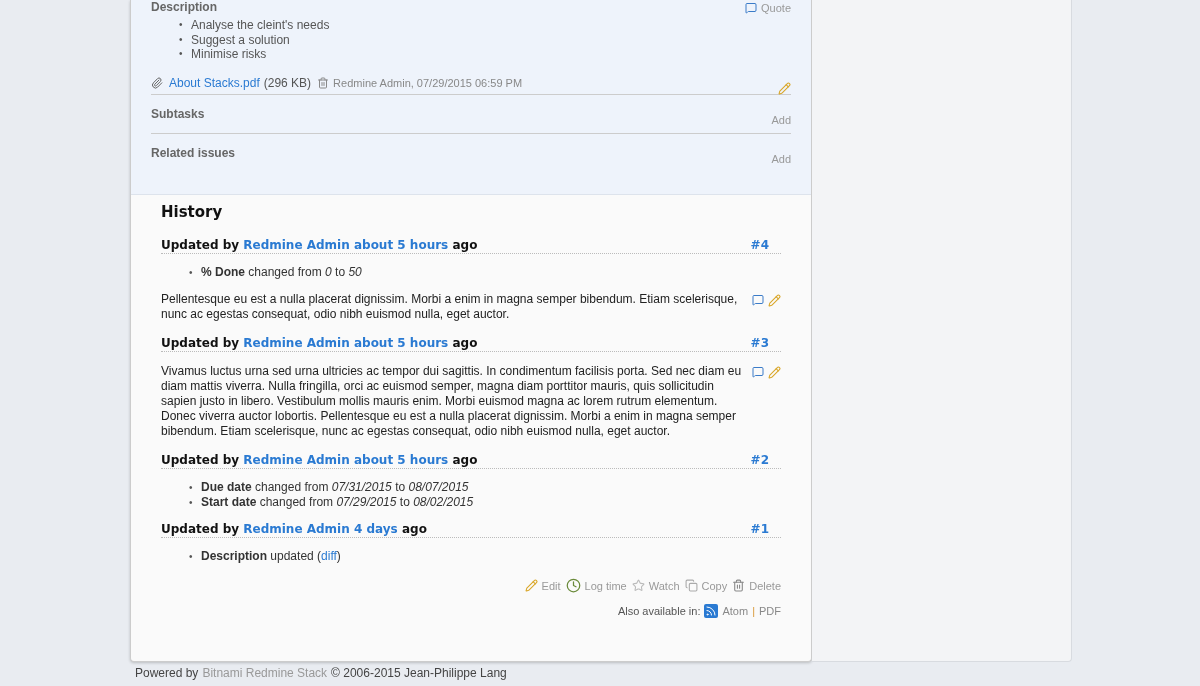 The width and height of the screenshot is (1200, 686). What do you see at coordinates (329, 556) in the screenshot?
I see `diff-link: diff` at bounding box center [329, 556].